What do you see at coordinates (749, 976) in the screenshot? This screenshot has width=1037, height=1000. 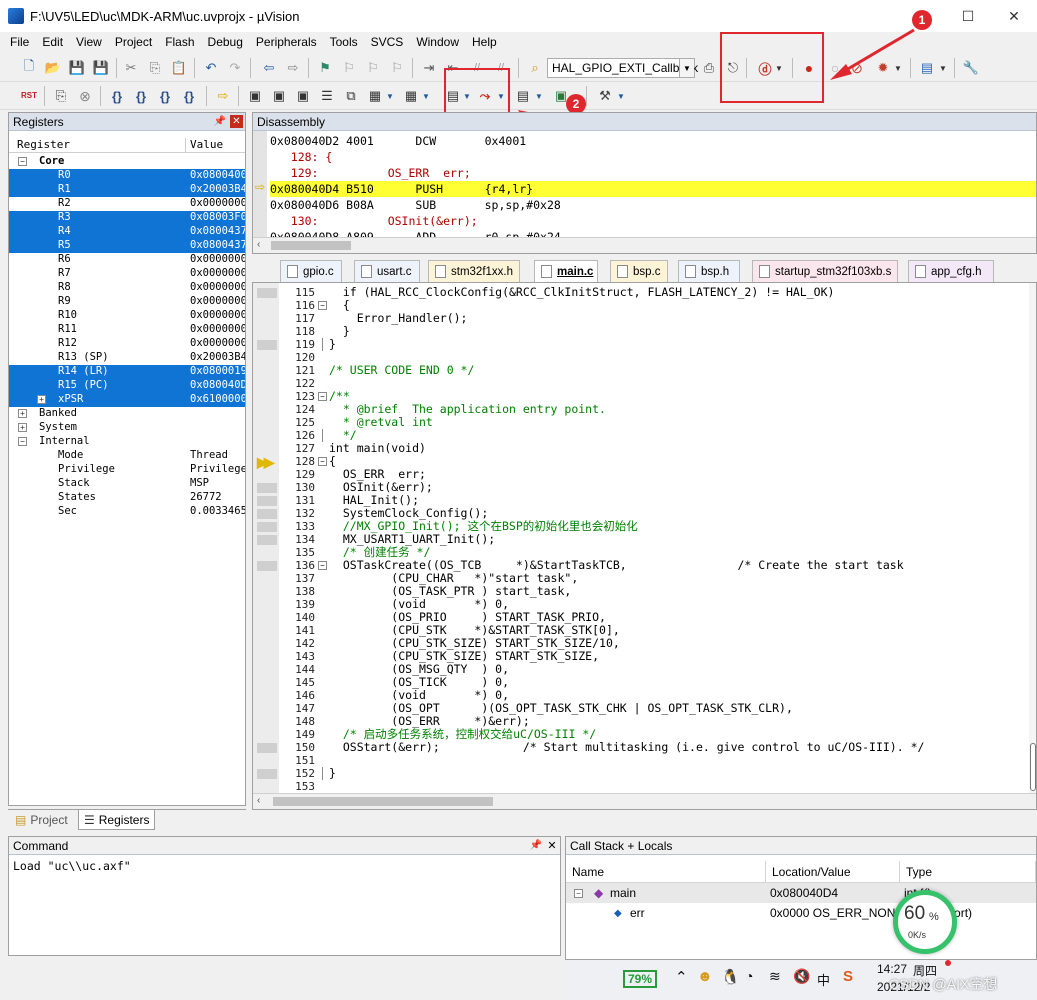 I see `network-icon: ◔` at bounding box center [749, 976].